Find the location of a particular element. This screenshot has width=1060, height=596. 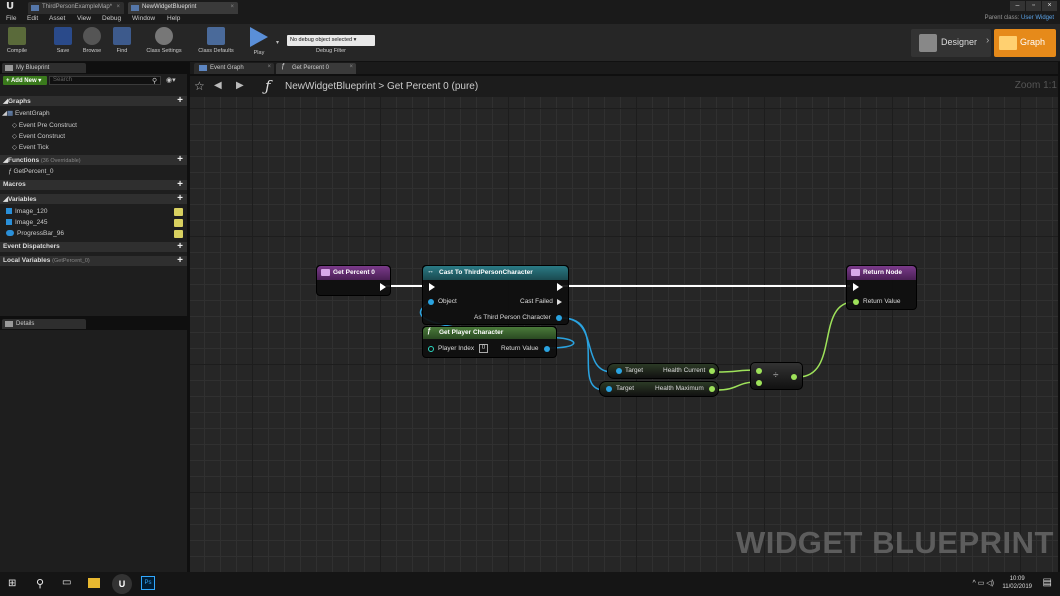

clock-time: 10:09 is located at coordinates (1017, 579).